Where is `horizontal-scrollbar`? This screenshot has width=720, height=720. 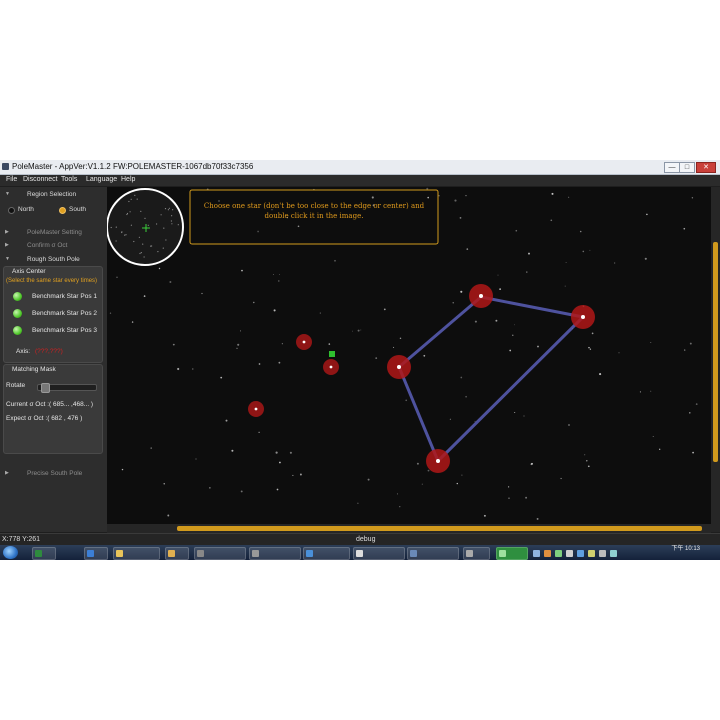
horizontal-scrollbar is located at coordinates (409, 528).